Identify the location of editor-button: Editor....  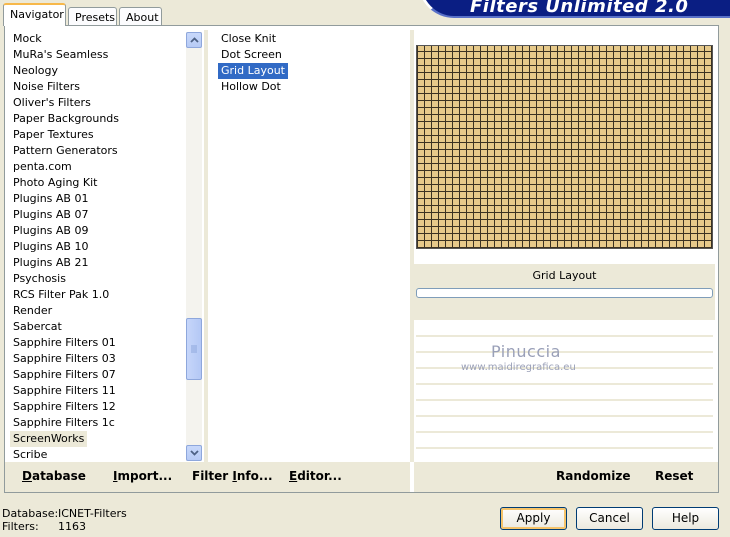
(315, 476).